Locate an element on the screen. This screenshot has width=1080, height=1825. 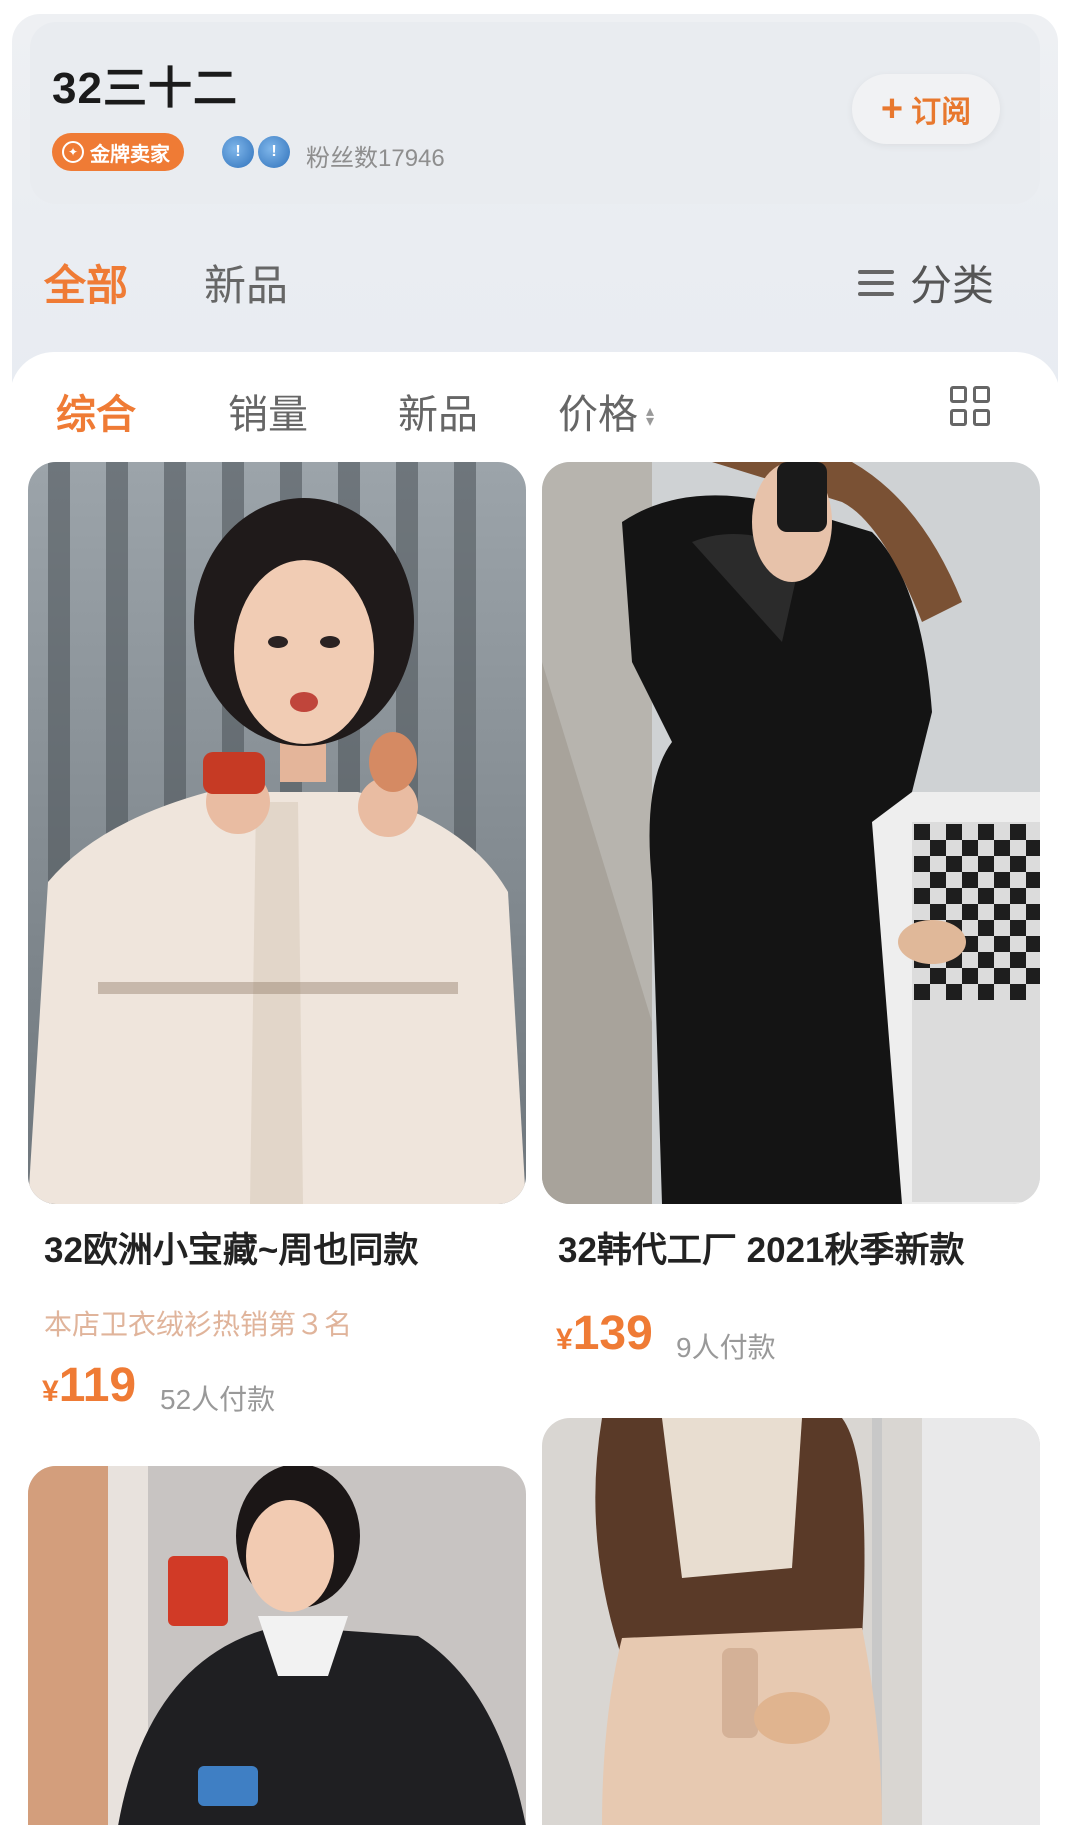
product-price: ¥119 is located at coordinates (89, 1385).